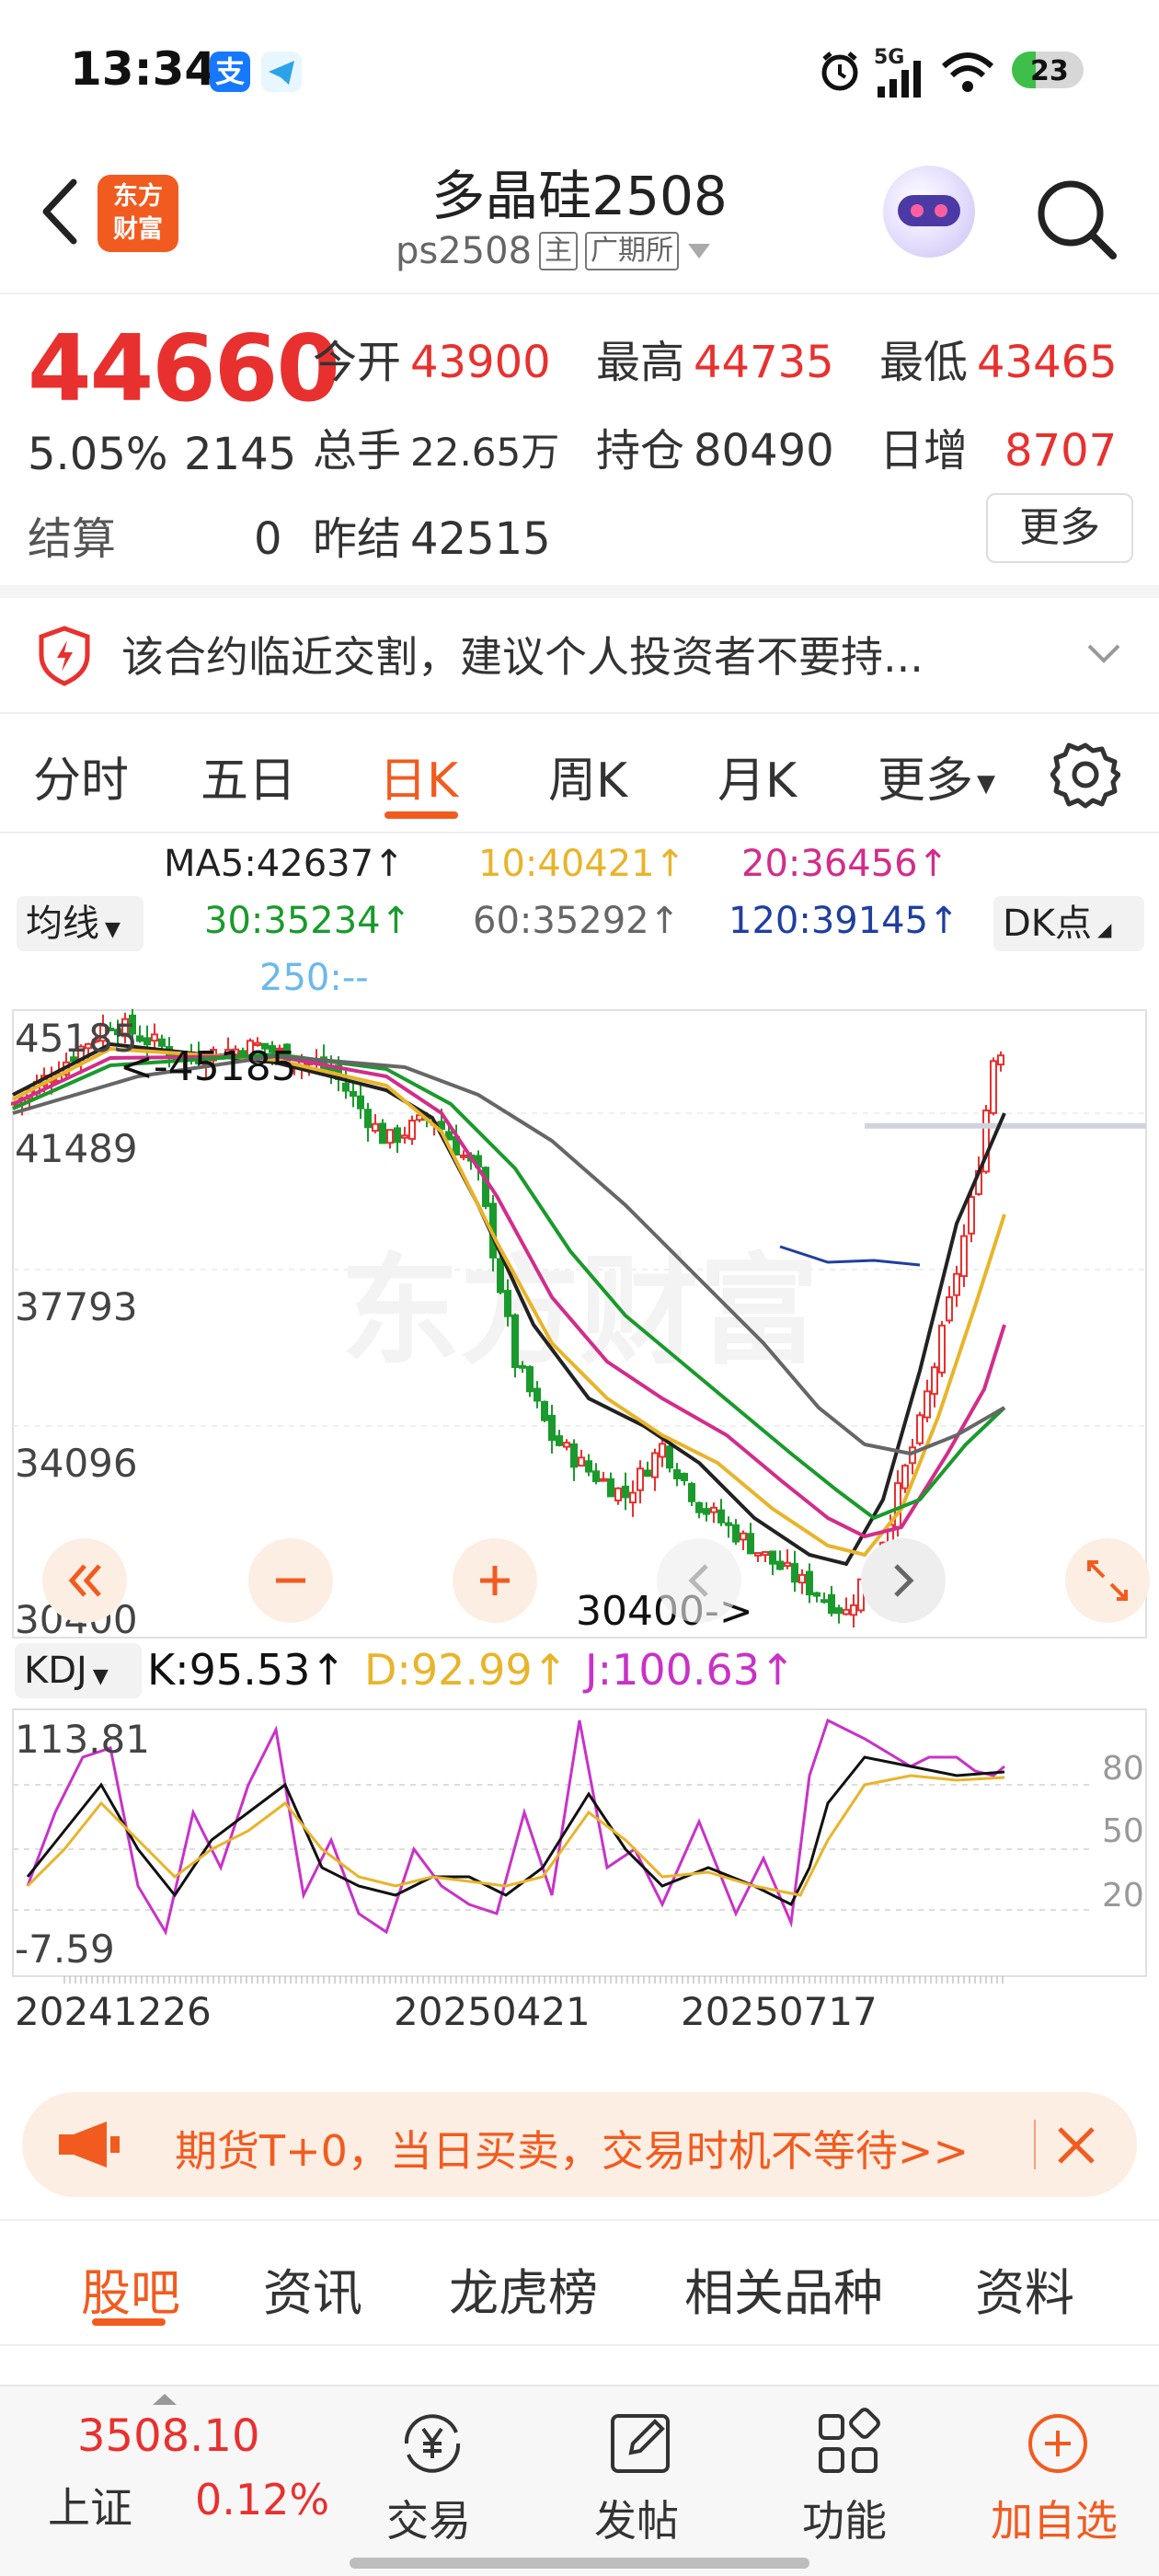 Image resolution: width=1159 pixels, height=2576 pixels. I want to click on bottom-nav: 3508.10 上证 0.12% 交易 发帖 功能 加自选, so click(579, 2480).